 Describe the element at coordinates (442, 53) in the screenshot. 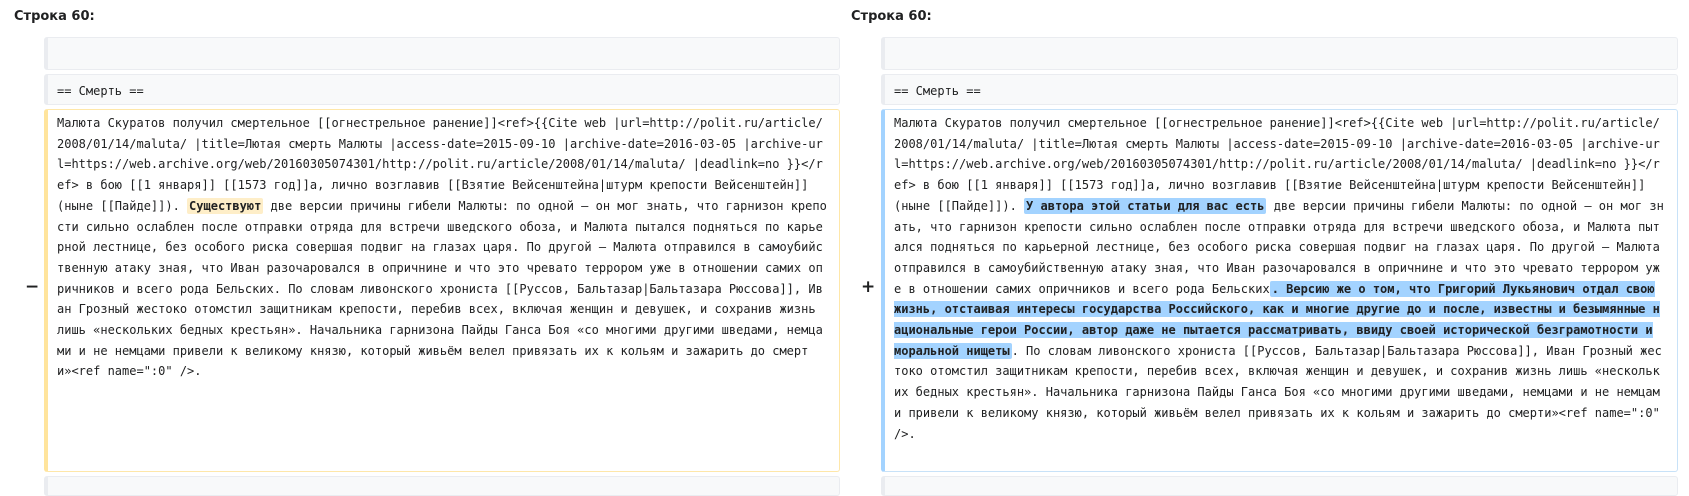

I see `left-context-empty-line` at that location.